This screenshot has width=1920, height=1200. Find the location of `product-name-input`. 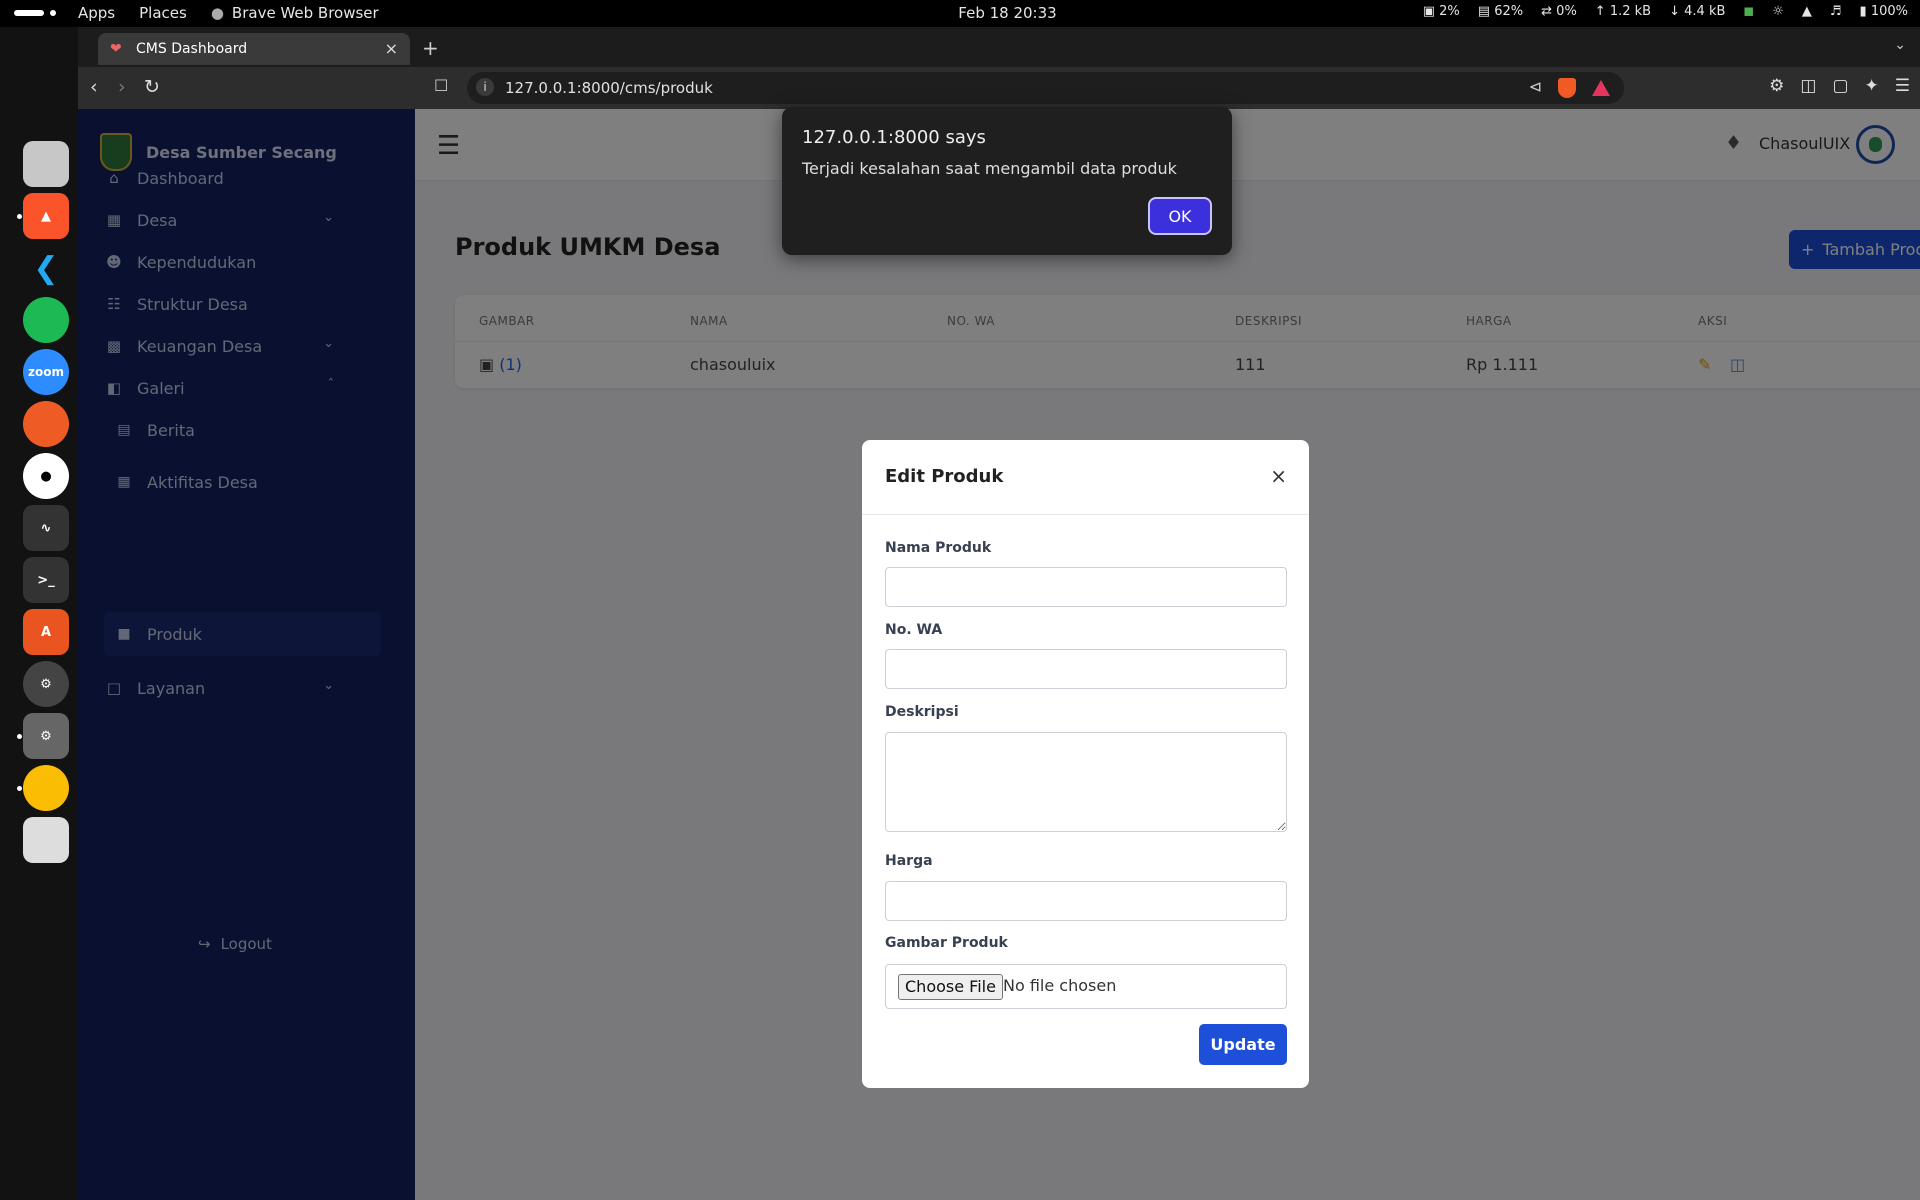

product-name-input is located at coordinates (1086, 587).